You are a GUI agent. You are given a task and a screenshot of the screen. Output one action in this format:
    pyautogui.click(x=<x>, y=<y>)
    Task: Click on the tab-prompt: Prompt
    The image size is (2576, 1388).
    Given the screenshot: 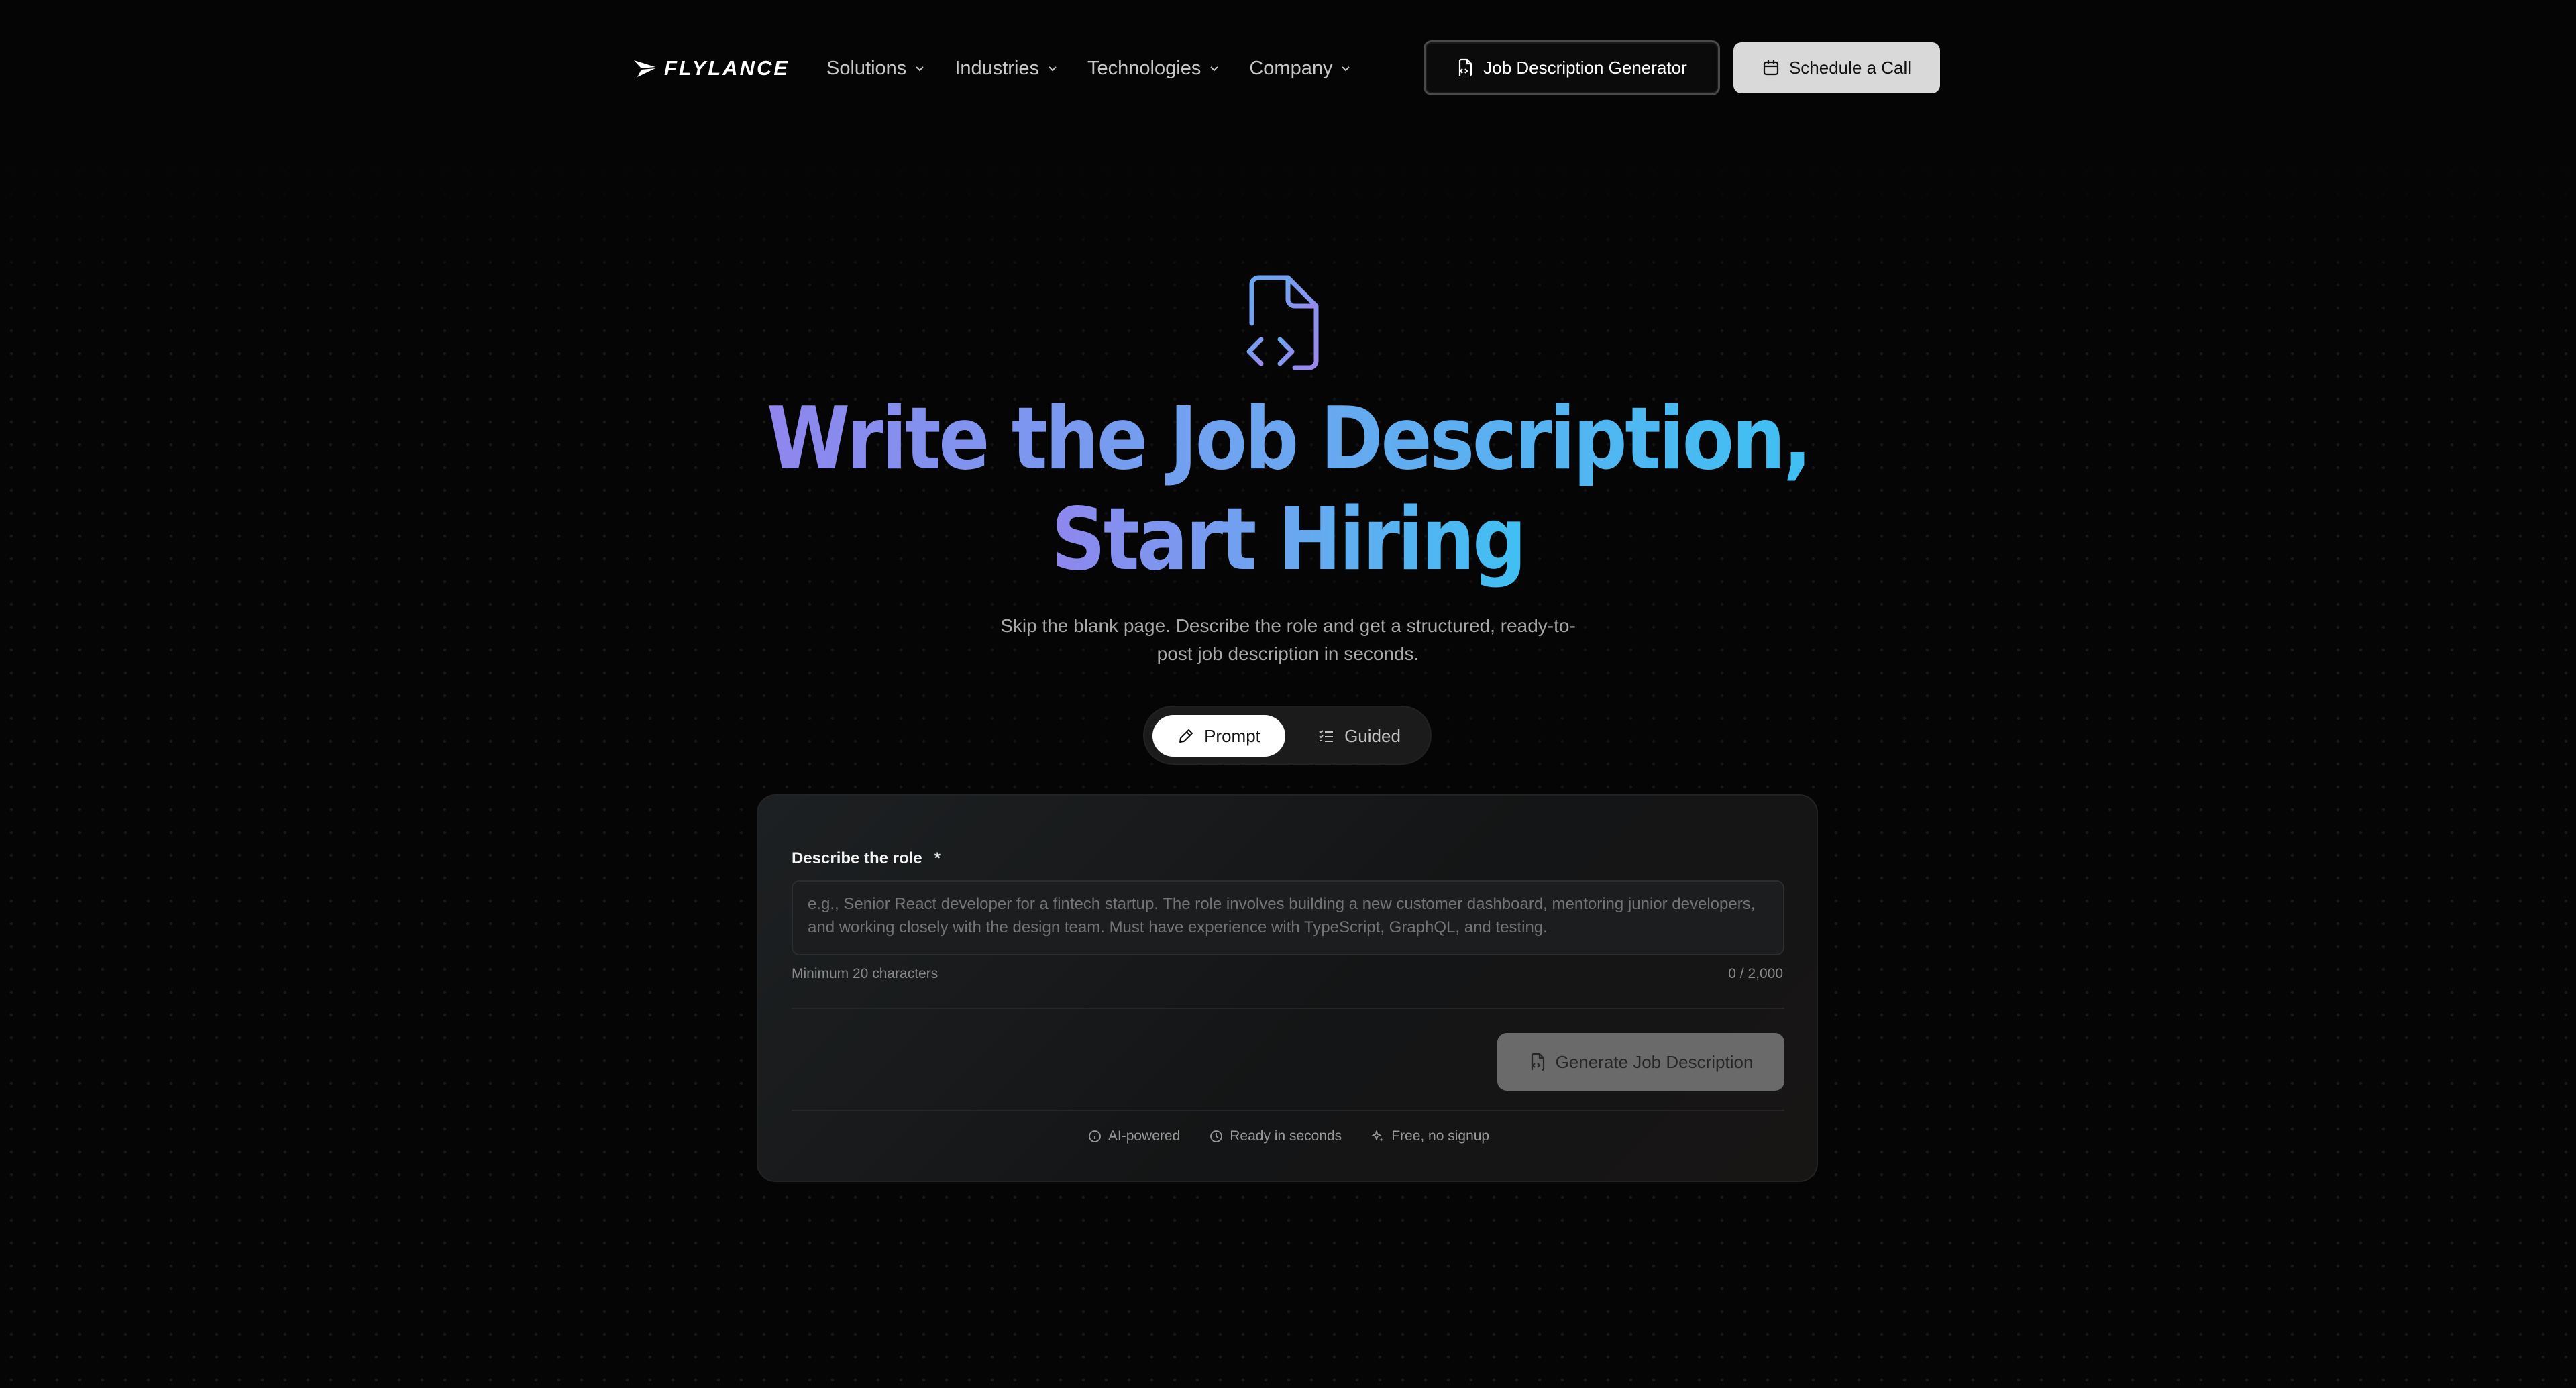 What is the action you would take?
    pyautogui.click(x=1218, y=736)
    